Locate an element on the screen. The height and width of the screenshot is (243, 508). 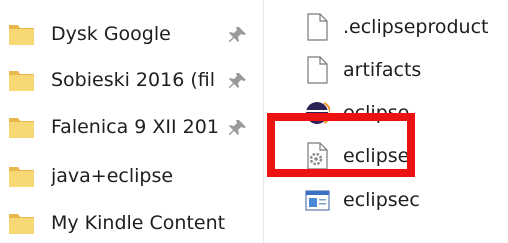
file-item-eclipsec: eclipsec is located at coordinates (386, 199).